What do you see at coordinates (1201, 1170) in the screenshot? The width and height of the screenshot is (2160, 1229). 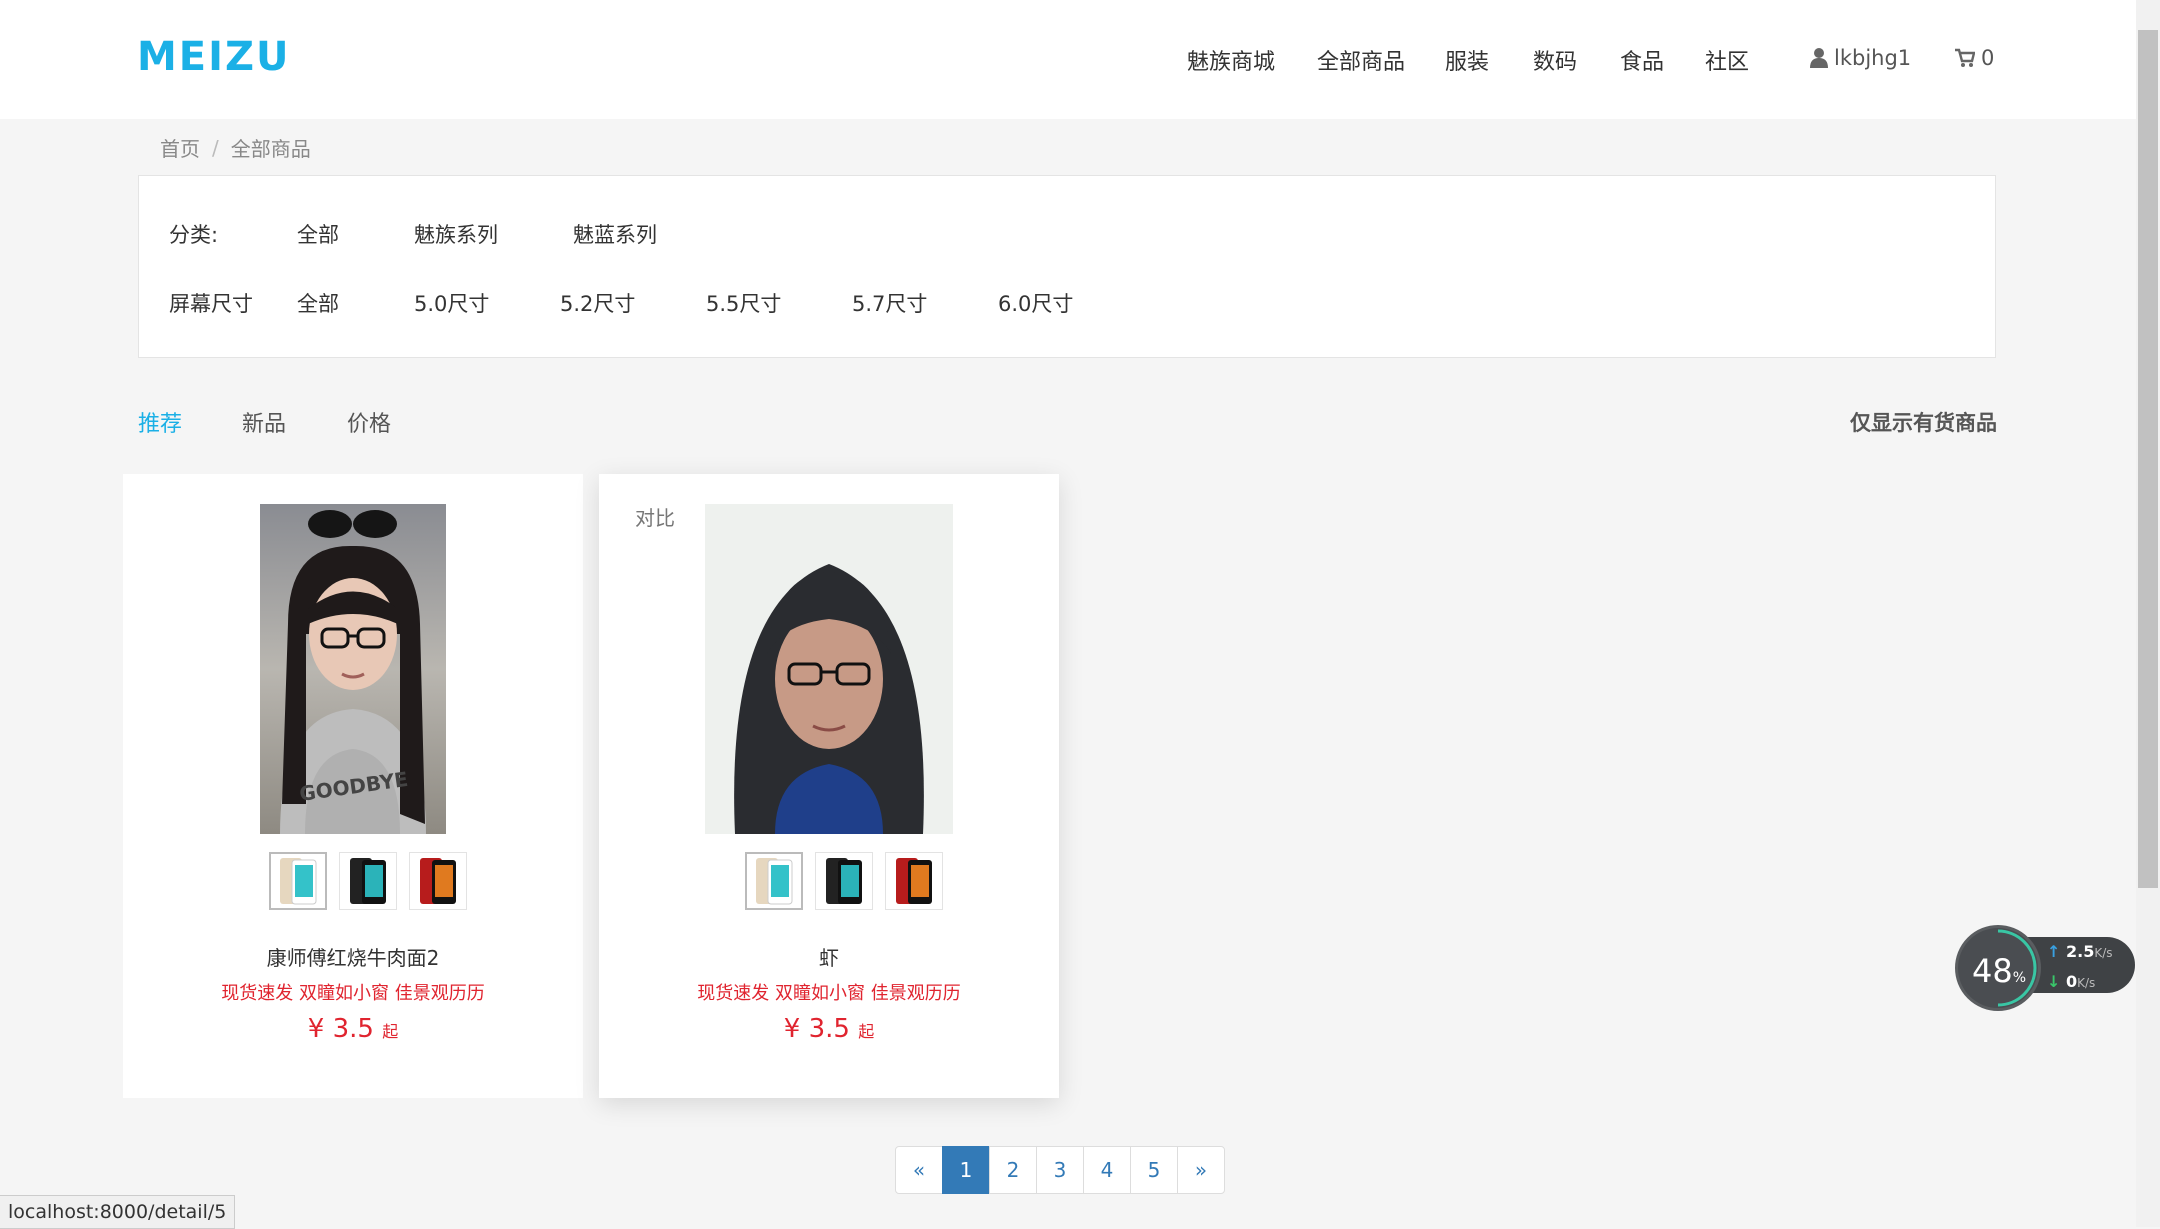 I see `pagination-next: »` at bounding box center [1201, 1170].